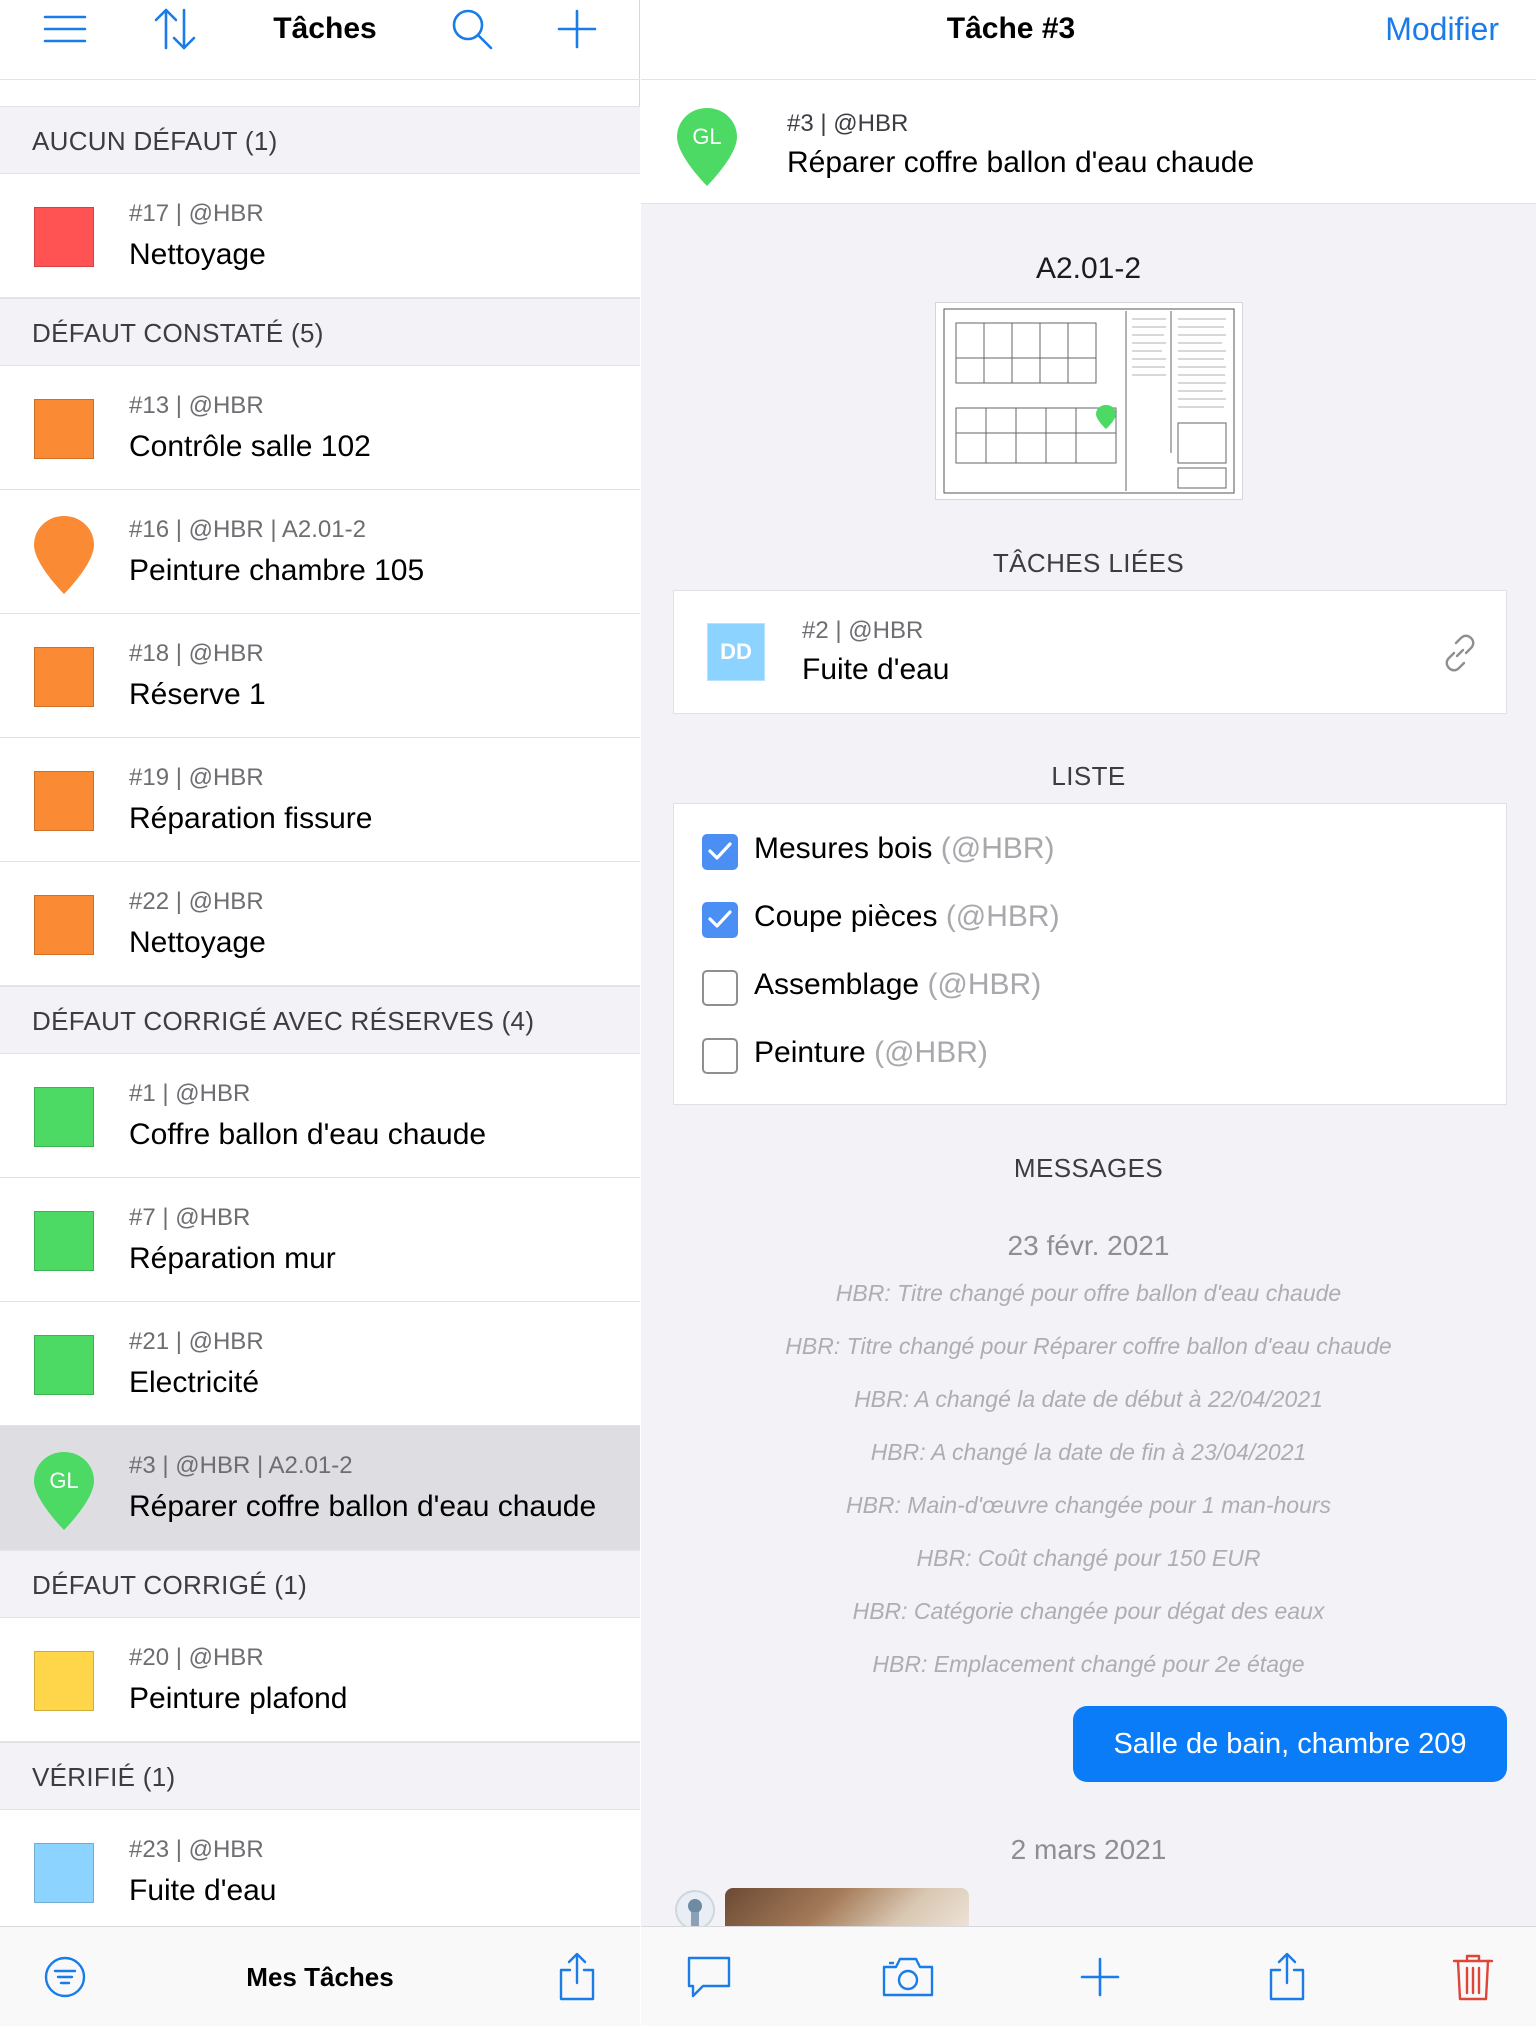 The width and height of the screenshot is (1536, 2026). What do you see at coordinates (320, 676) in the screenshot?
I see `task-row: #18 | @HBR Réserve 1` at bounding box center [320, 676].